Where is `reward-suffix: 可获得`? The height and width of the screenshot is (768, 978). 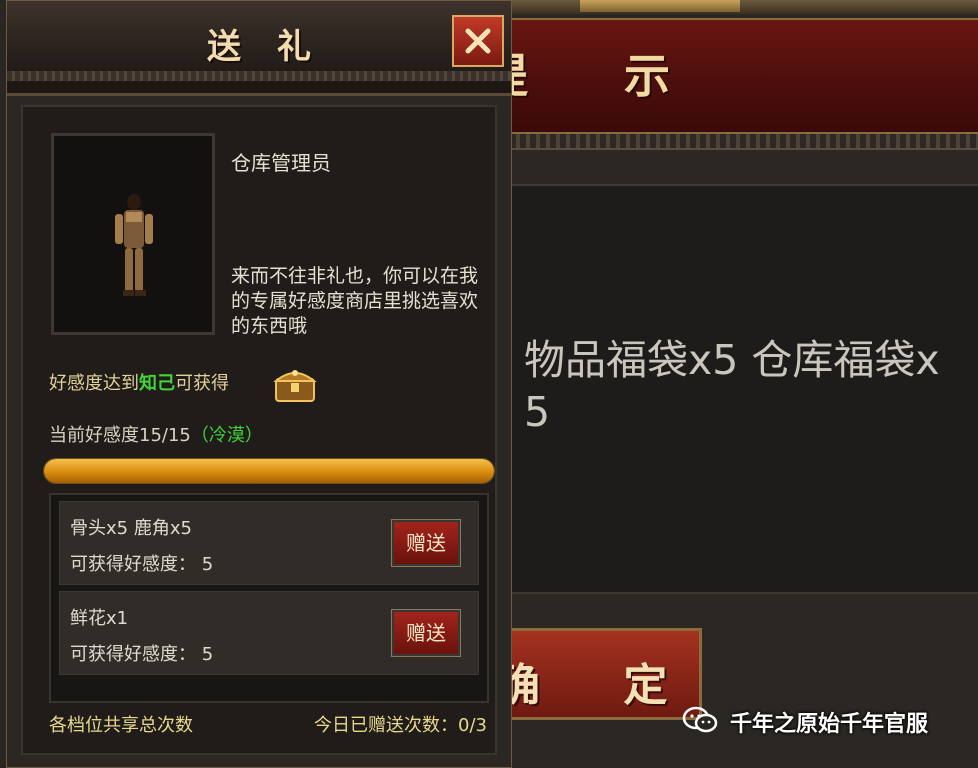 reward-suffix: 可获得 is located at coordinates (202, 383).